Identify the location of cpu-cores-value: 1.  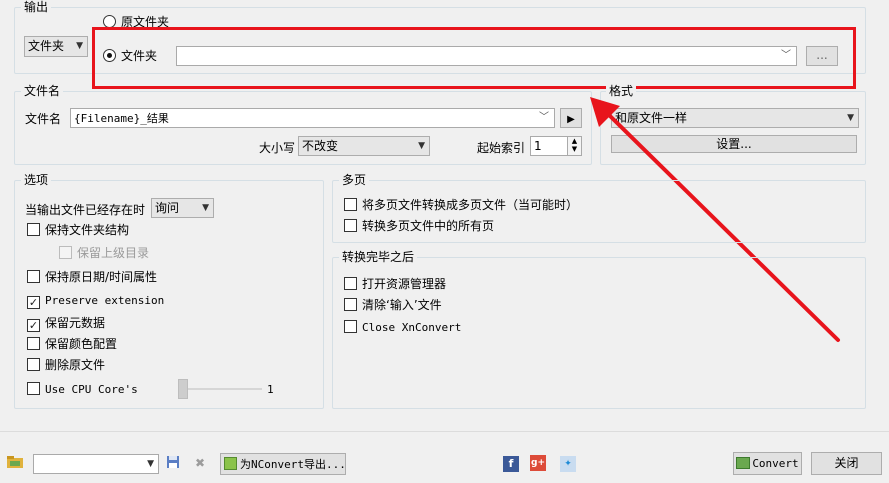
(270, 389).